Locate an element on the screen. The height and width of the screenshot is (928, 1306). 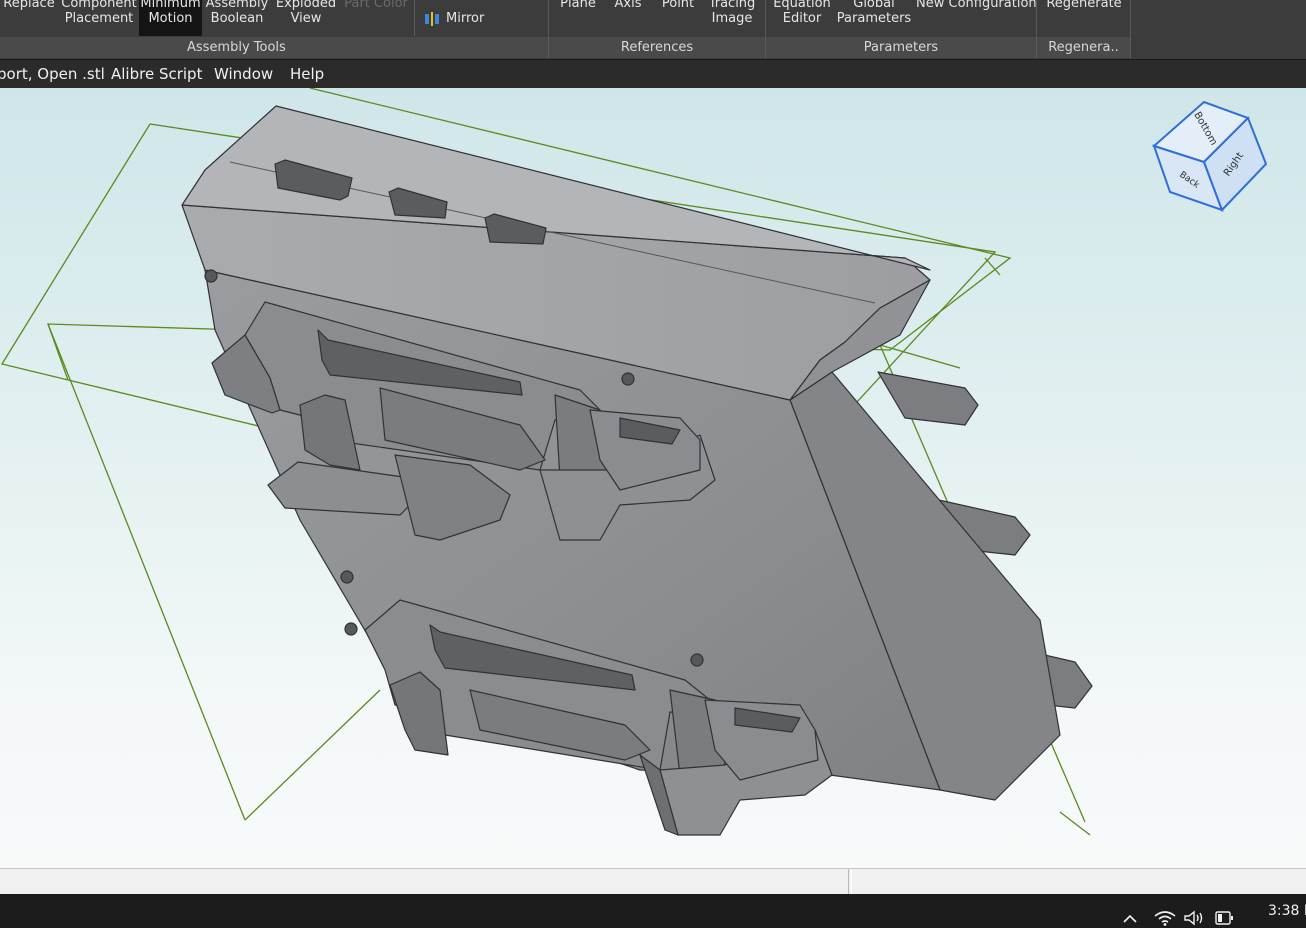
menu-item-window: Window is located at coordinates (243, 74).